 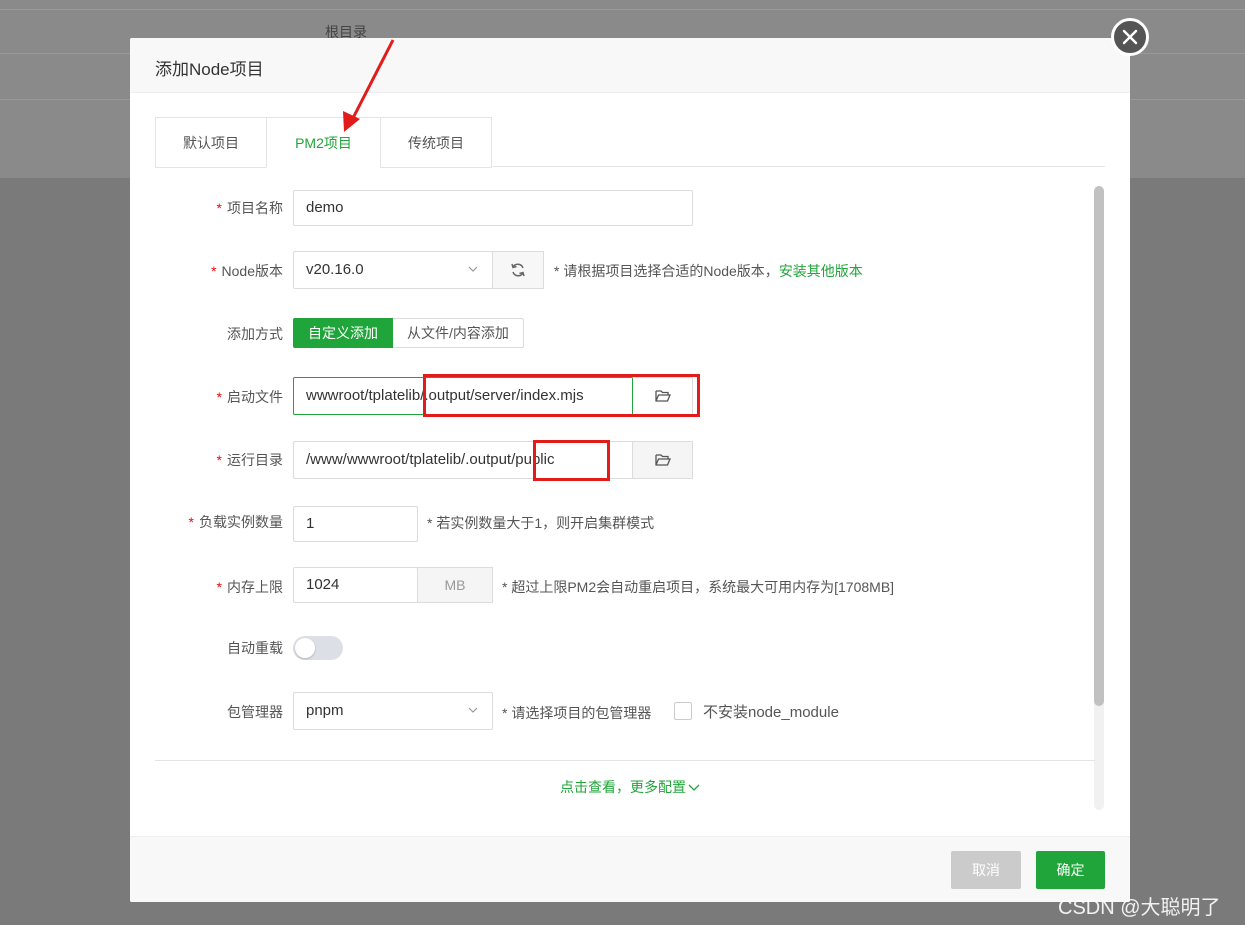 What do you see at coordinates (458, 333) in the screenshot?
I see `add-from-file-button: 从文件/内容添加` at bounding box center [458, 333].